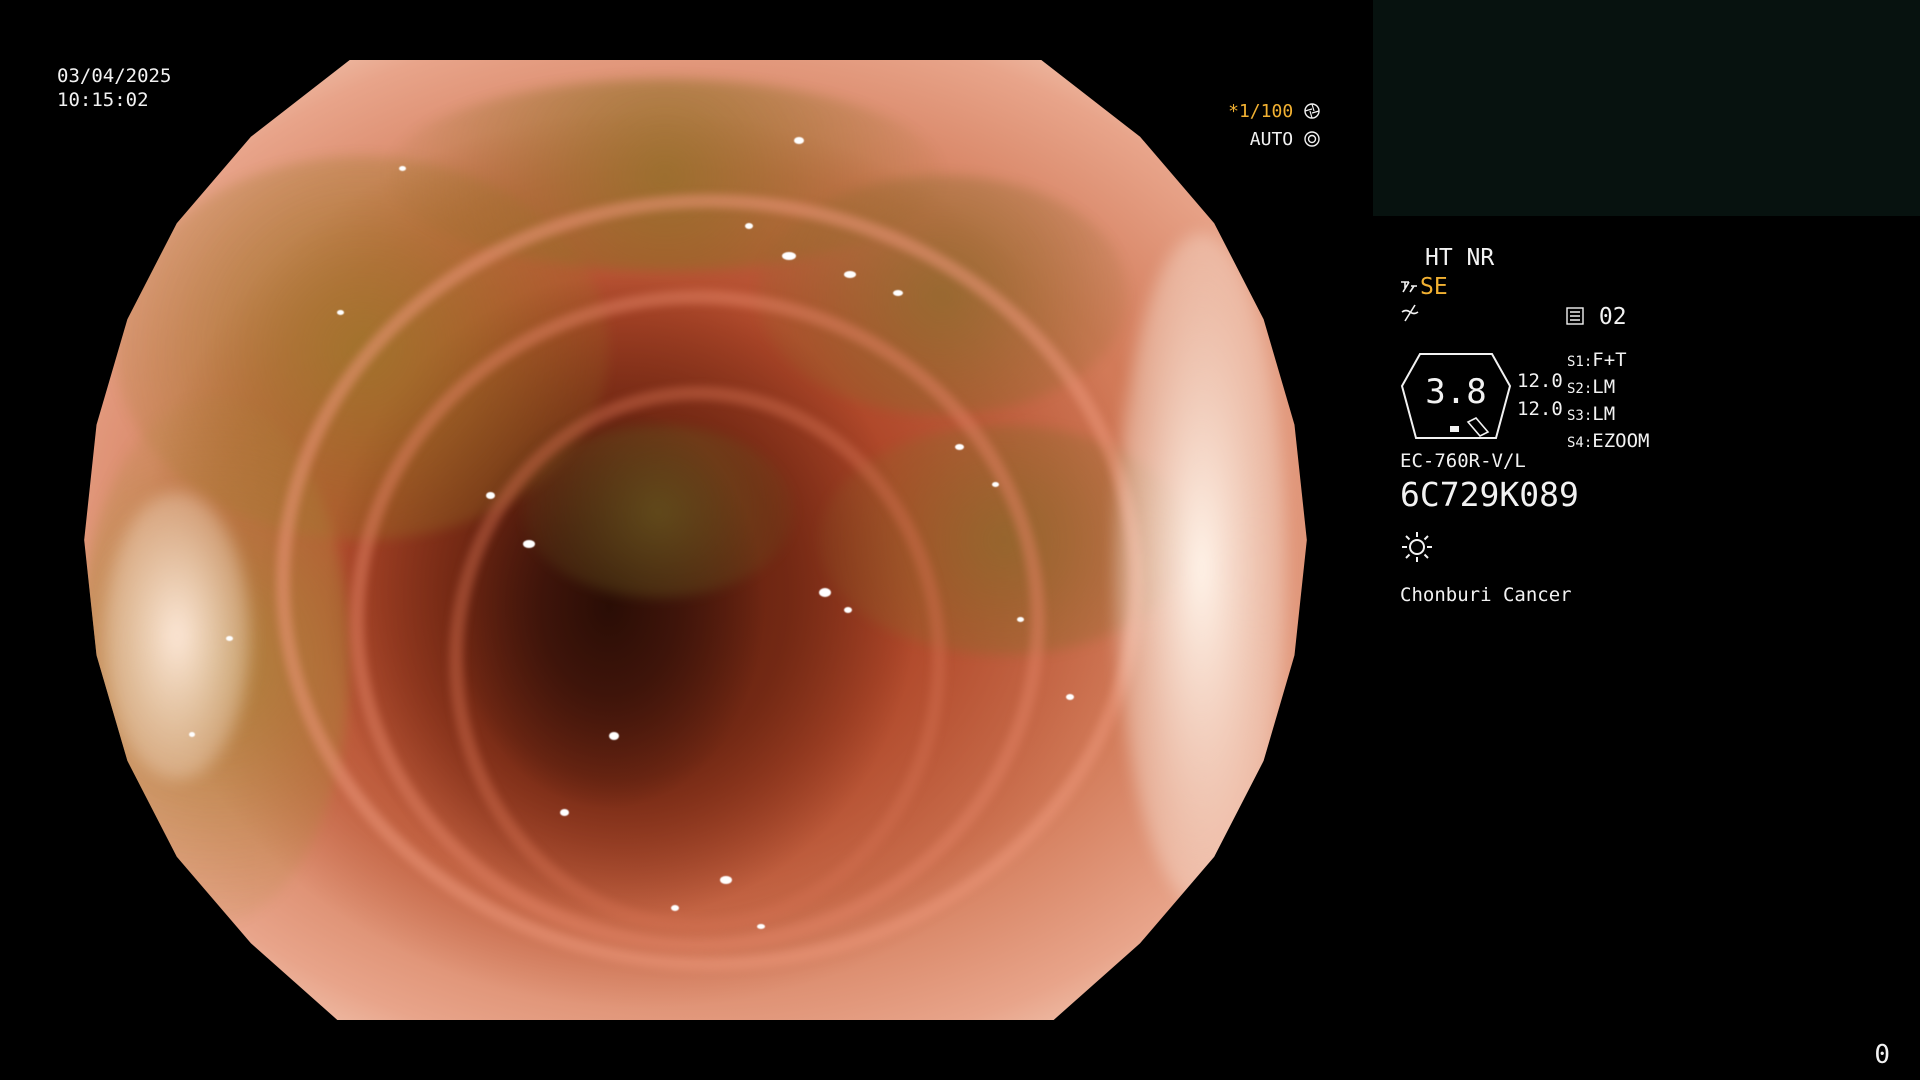  I want to click on memory-slot-value: 02, so click(1612, 317).